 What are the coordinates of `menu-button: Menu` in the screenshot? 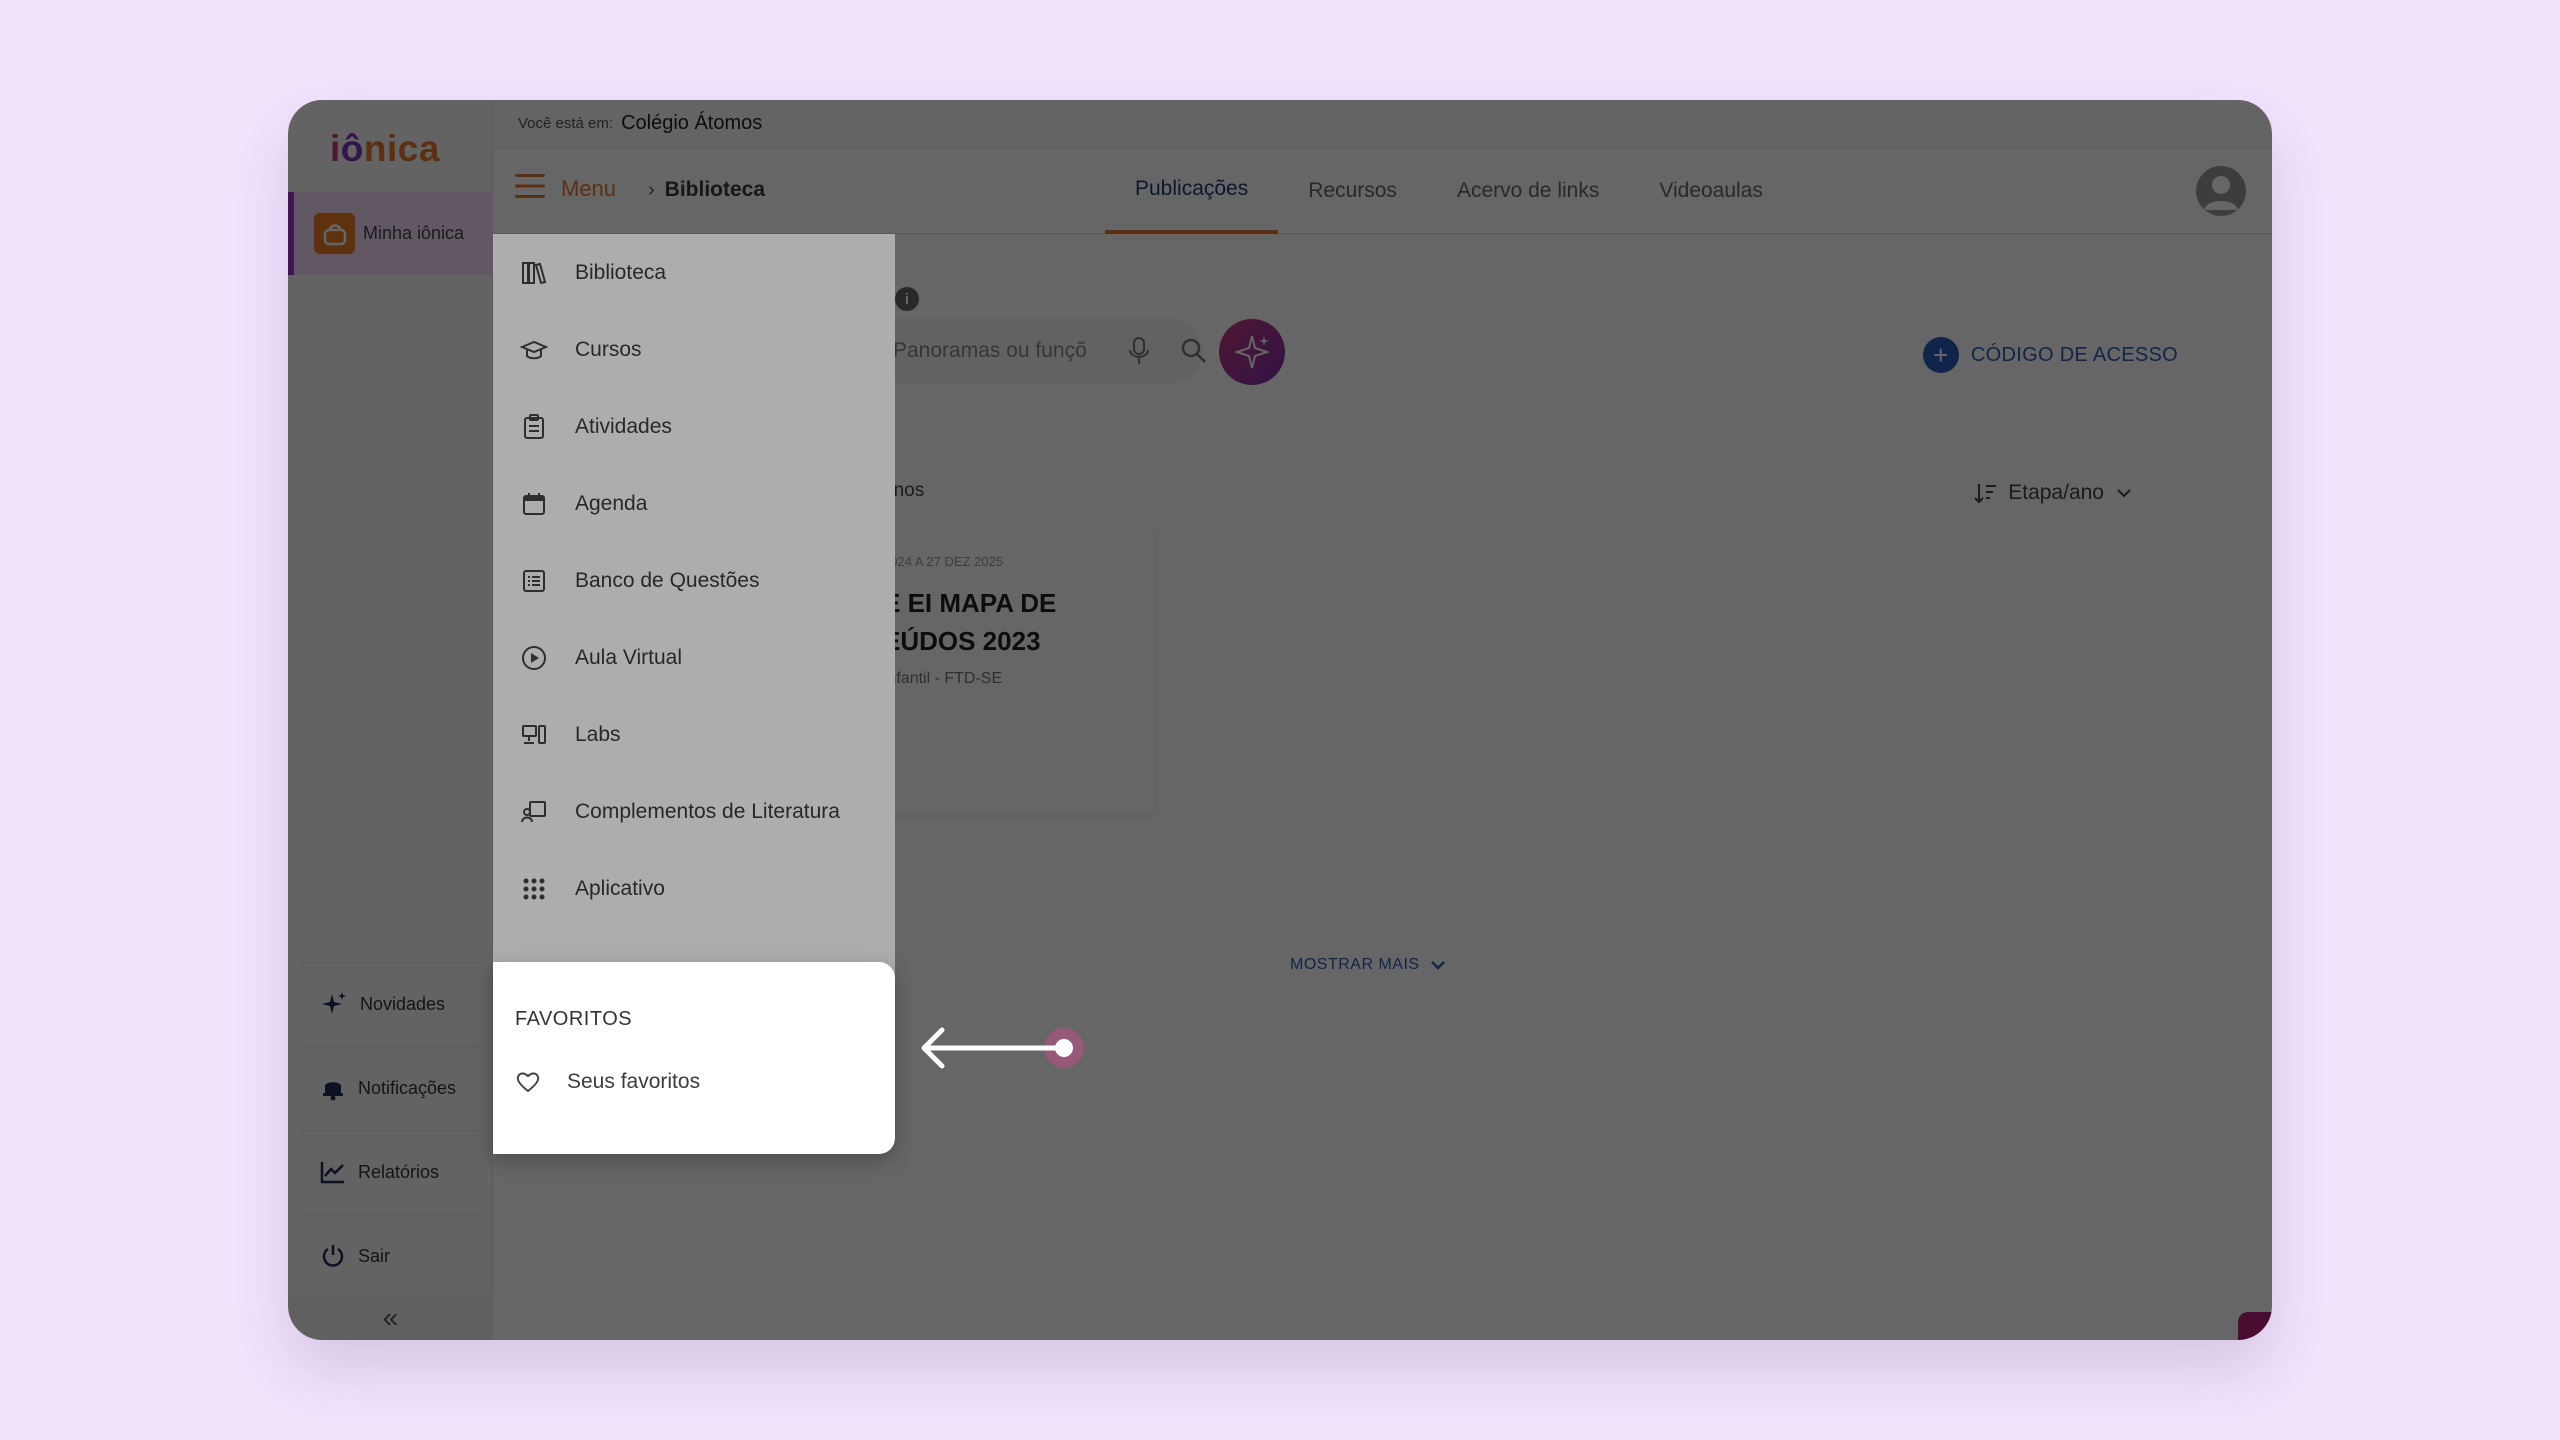 It's located at (565, 186).